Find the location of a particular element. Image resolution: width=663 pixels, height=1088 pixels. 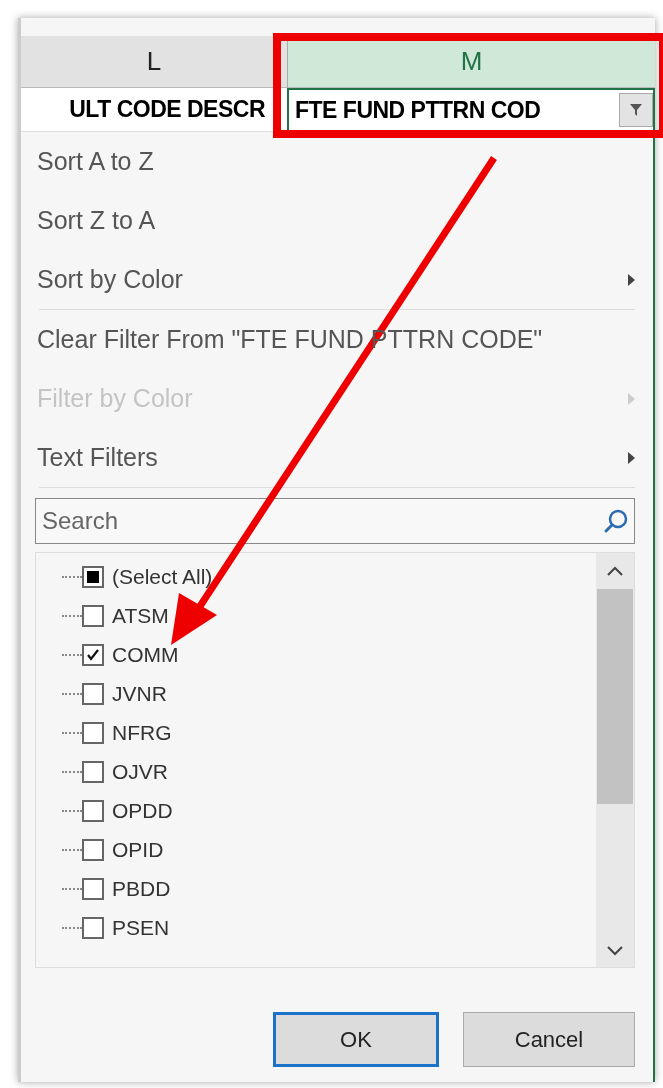

menu-item: Sort Z to A is located at coordinates (335, 220).